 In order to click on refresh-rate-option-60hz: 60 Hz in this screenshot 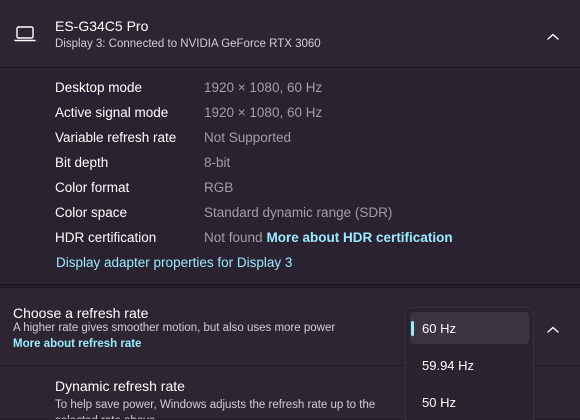, I will do `click(469, 328)`.